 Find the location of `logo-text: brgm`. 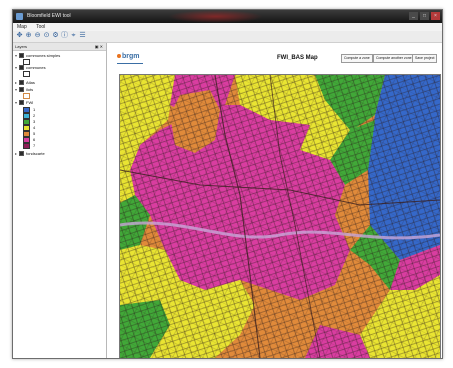

logo-text: brgm is located at coordinates (131, 56).